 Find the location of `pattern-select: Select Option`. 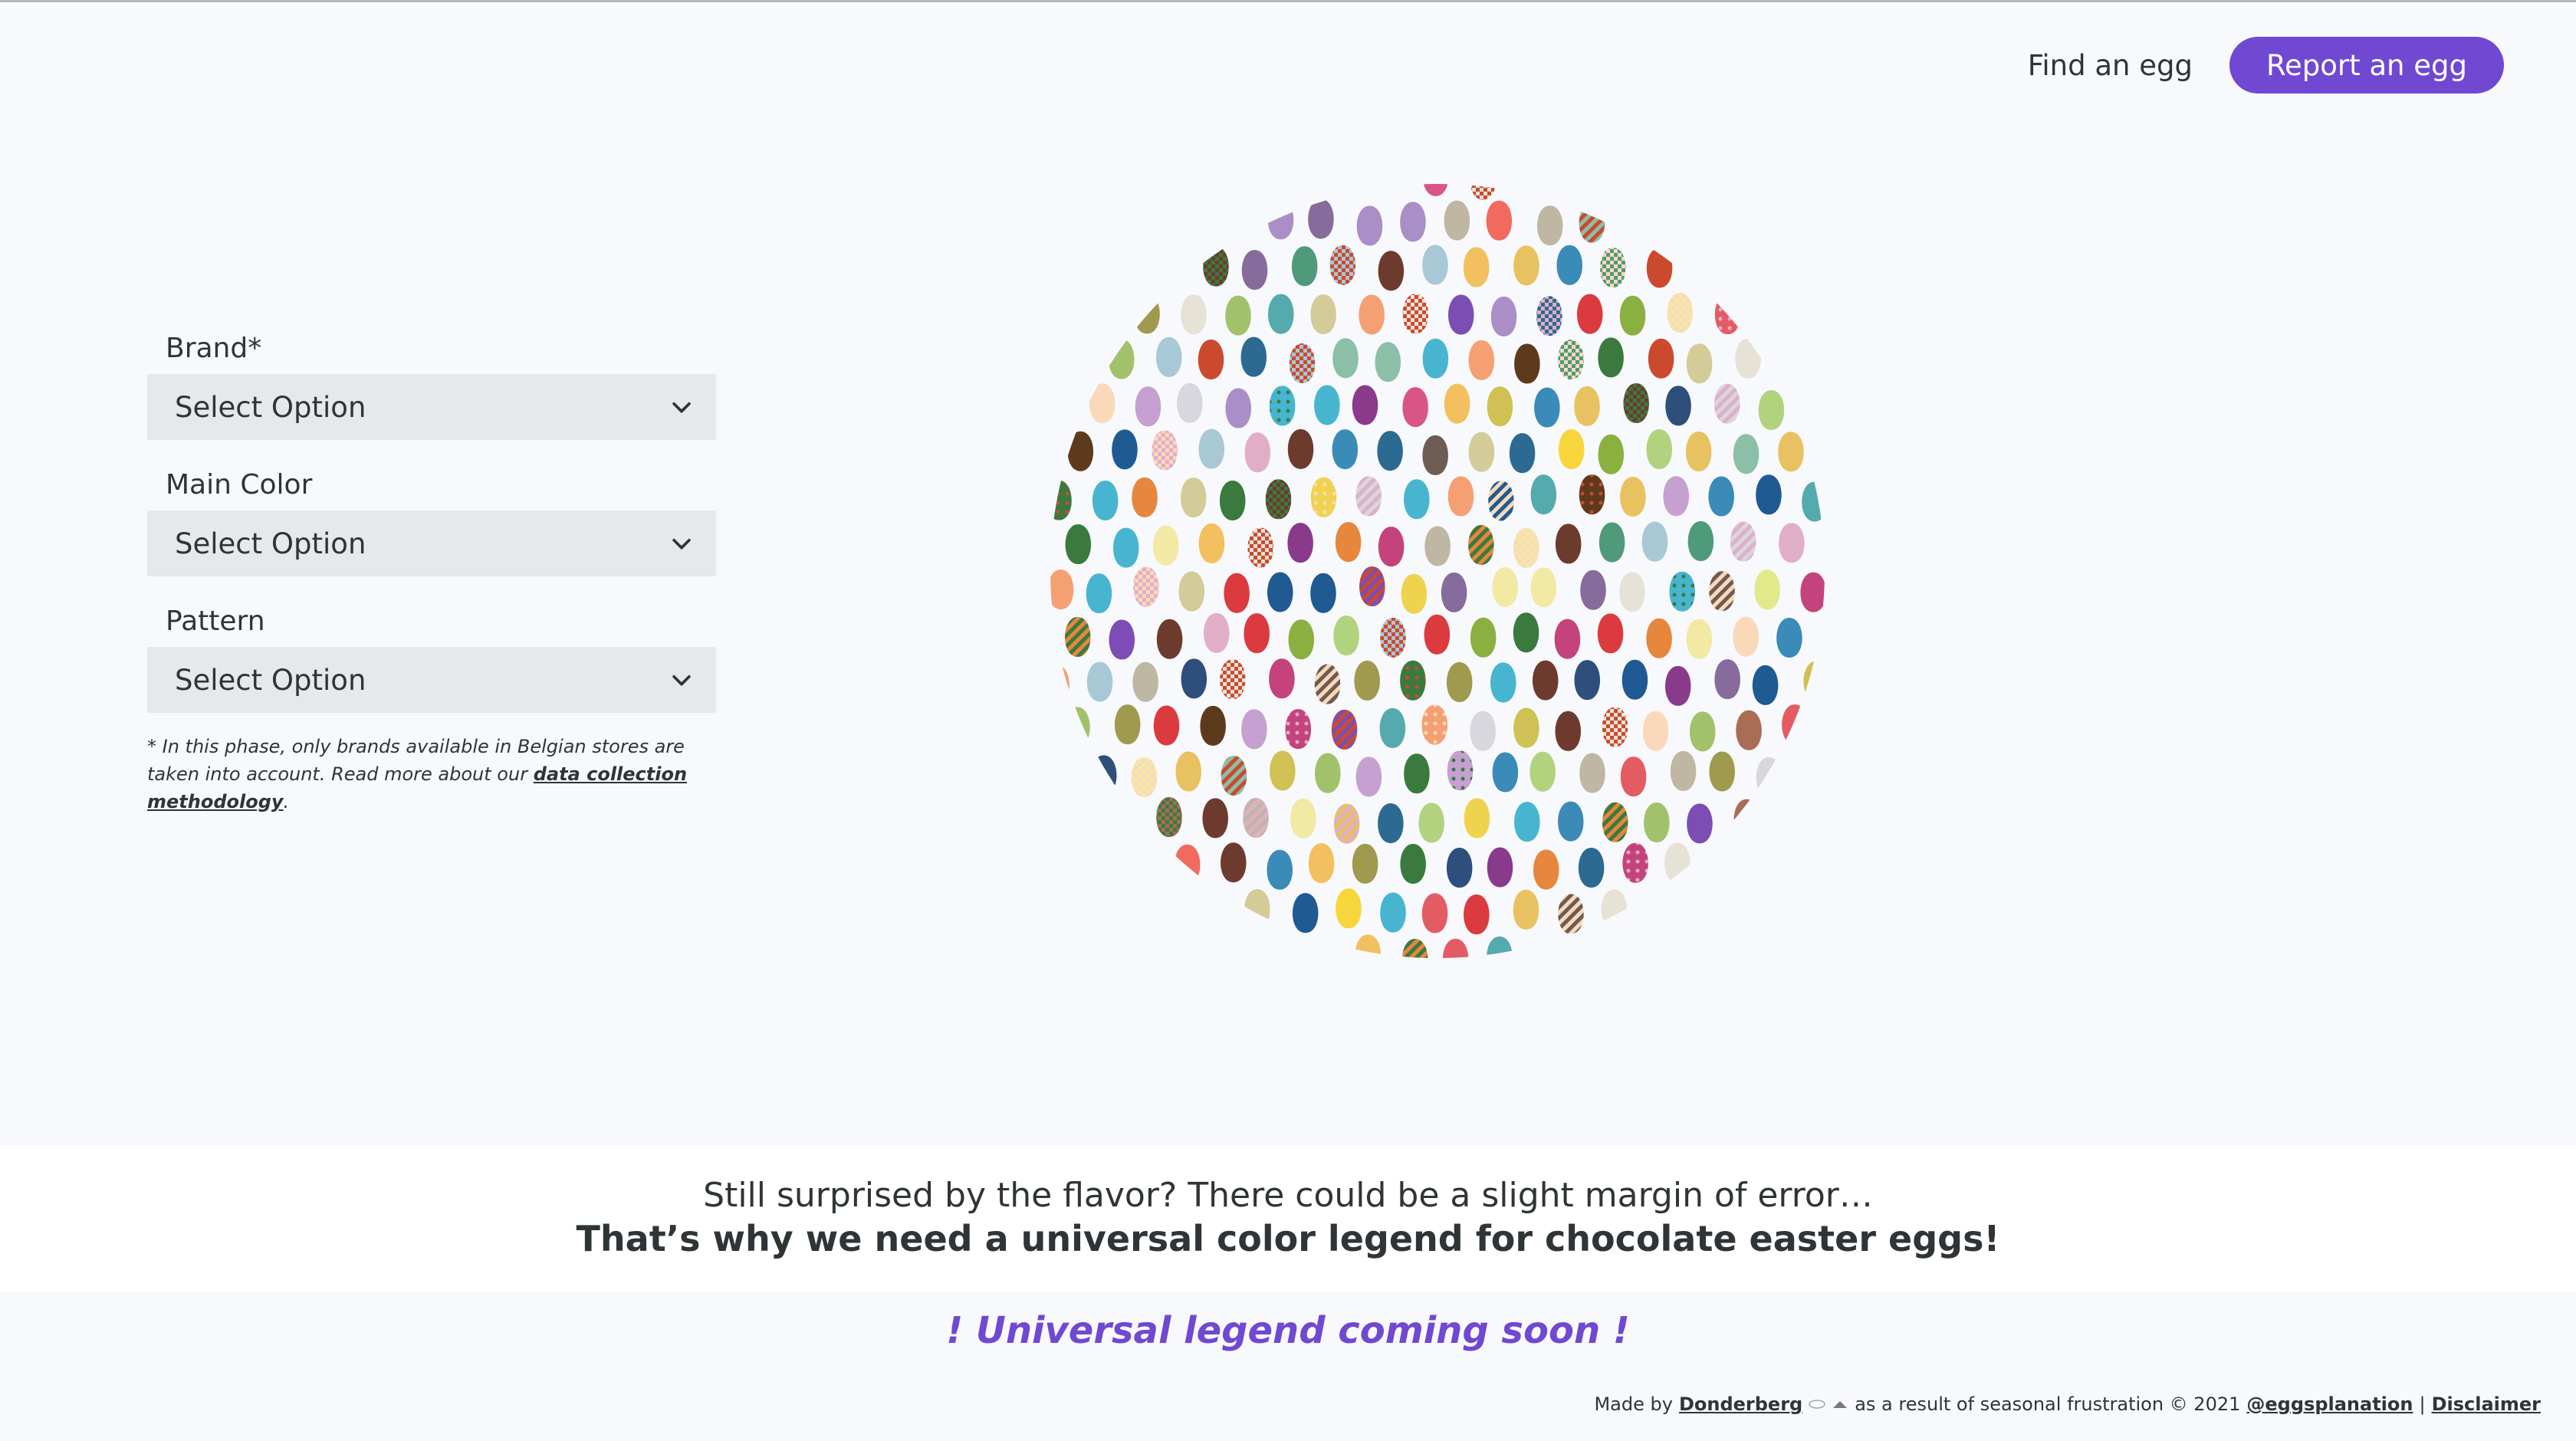

pattern-select: Select Option is located at coordinates (432, 680).